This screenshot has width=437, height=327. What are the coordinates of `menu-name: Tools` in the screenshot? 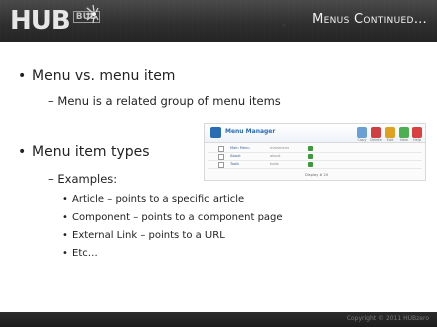 It's located at (234, 164).